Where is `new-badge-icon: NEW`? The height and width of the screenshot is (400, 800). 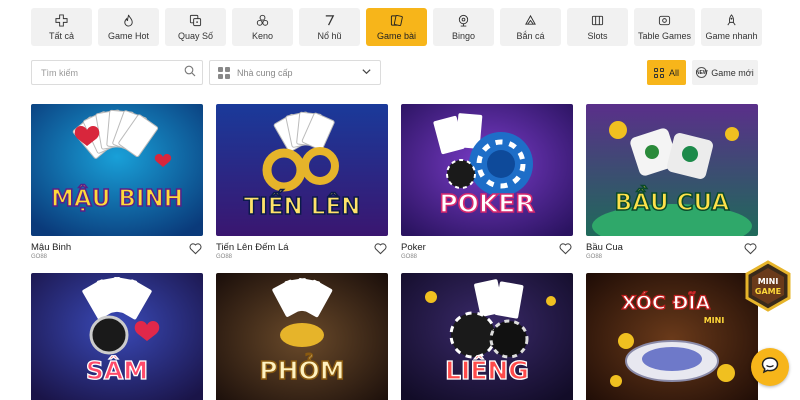 new-badge-icon: NEW is located at coordinates (702, 72).